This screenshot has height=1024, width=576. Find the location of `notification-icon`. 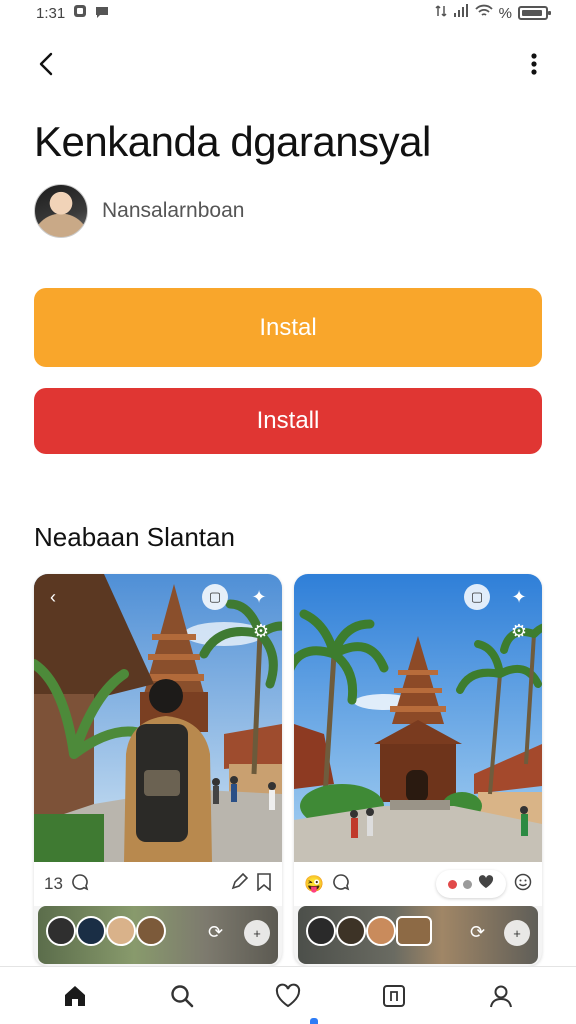

notification-icon is located at coordinates (80, 13).